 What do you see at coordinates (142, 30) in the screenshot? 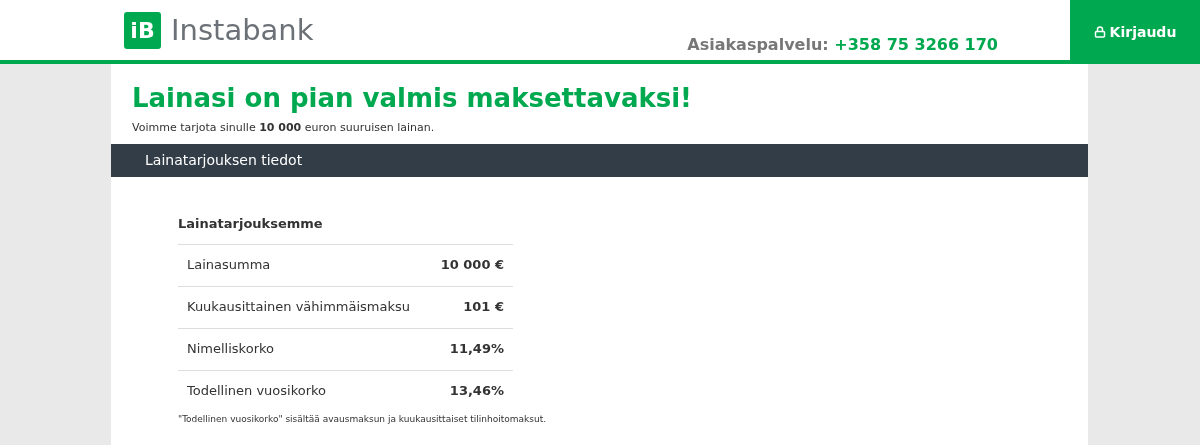
I see `logo-icon: iB` at bounding box center [142, 30].